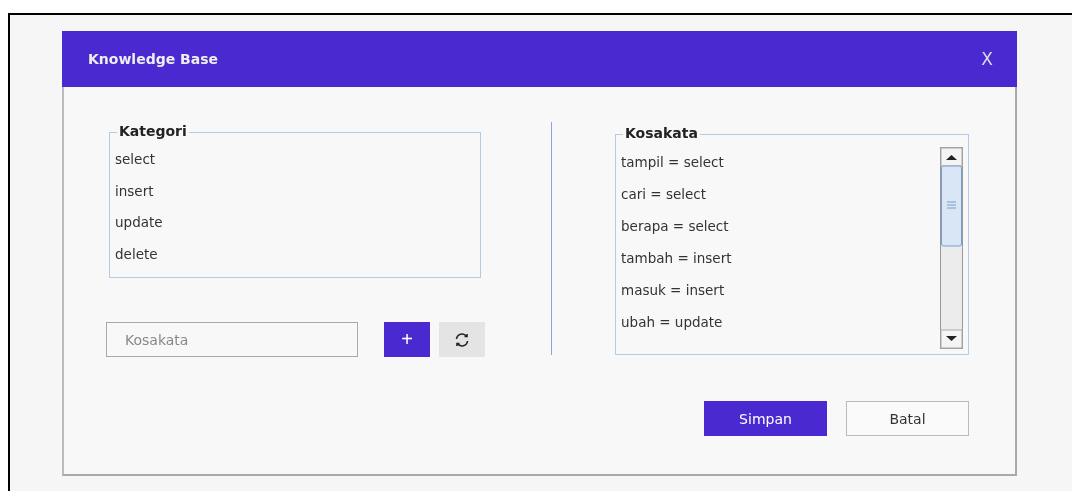 The width and height of the screenshot is (1072, 491). What do you see at coordinates (987, 59) in the screenshot?
I see `close-button: X` at bounding box center [987, 59].